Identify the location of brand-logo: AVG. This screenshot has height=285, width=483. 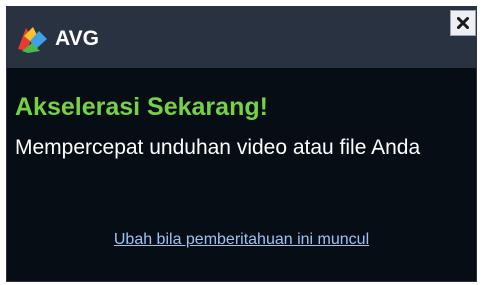
(57, 39).